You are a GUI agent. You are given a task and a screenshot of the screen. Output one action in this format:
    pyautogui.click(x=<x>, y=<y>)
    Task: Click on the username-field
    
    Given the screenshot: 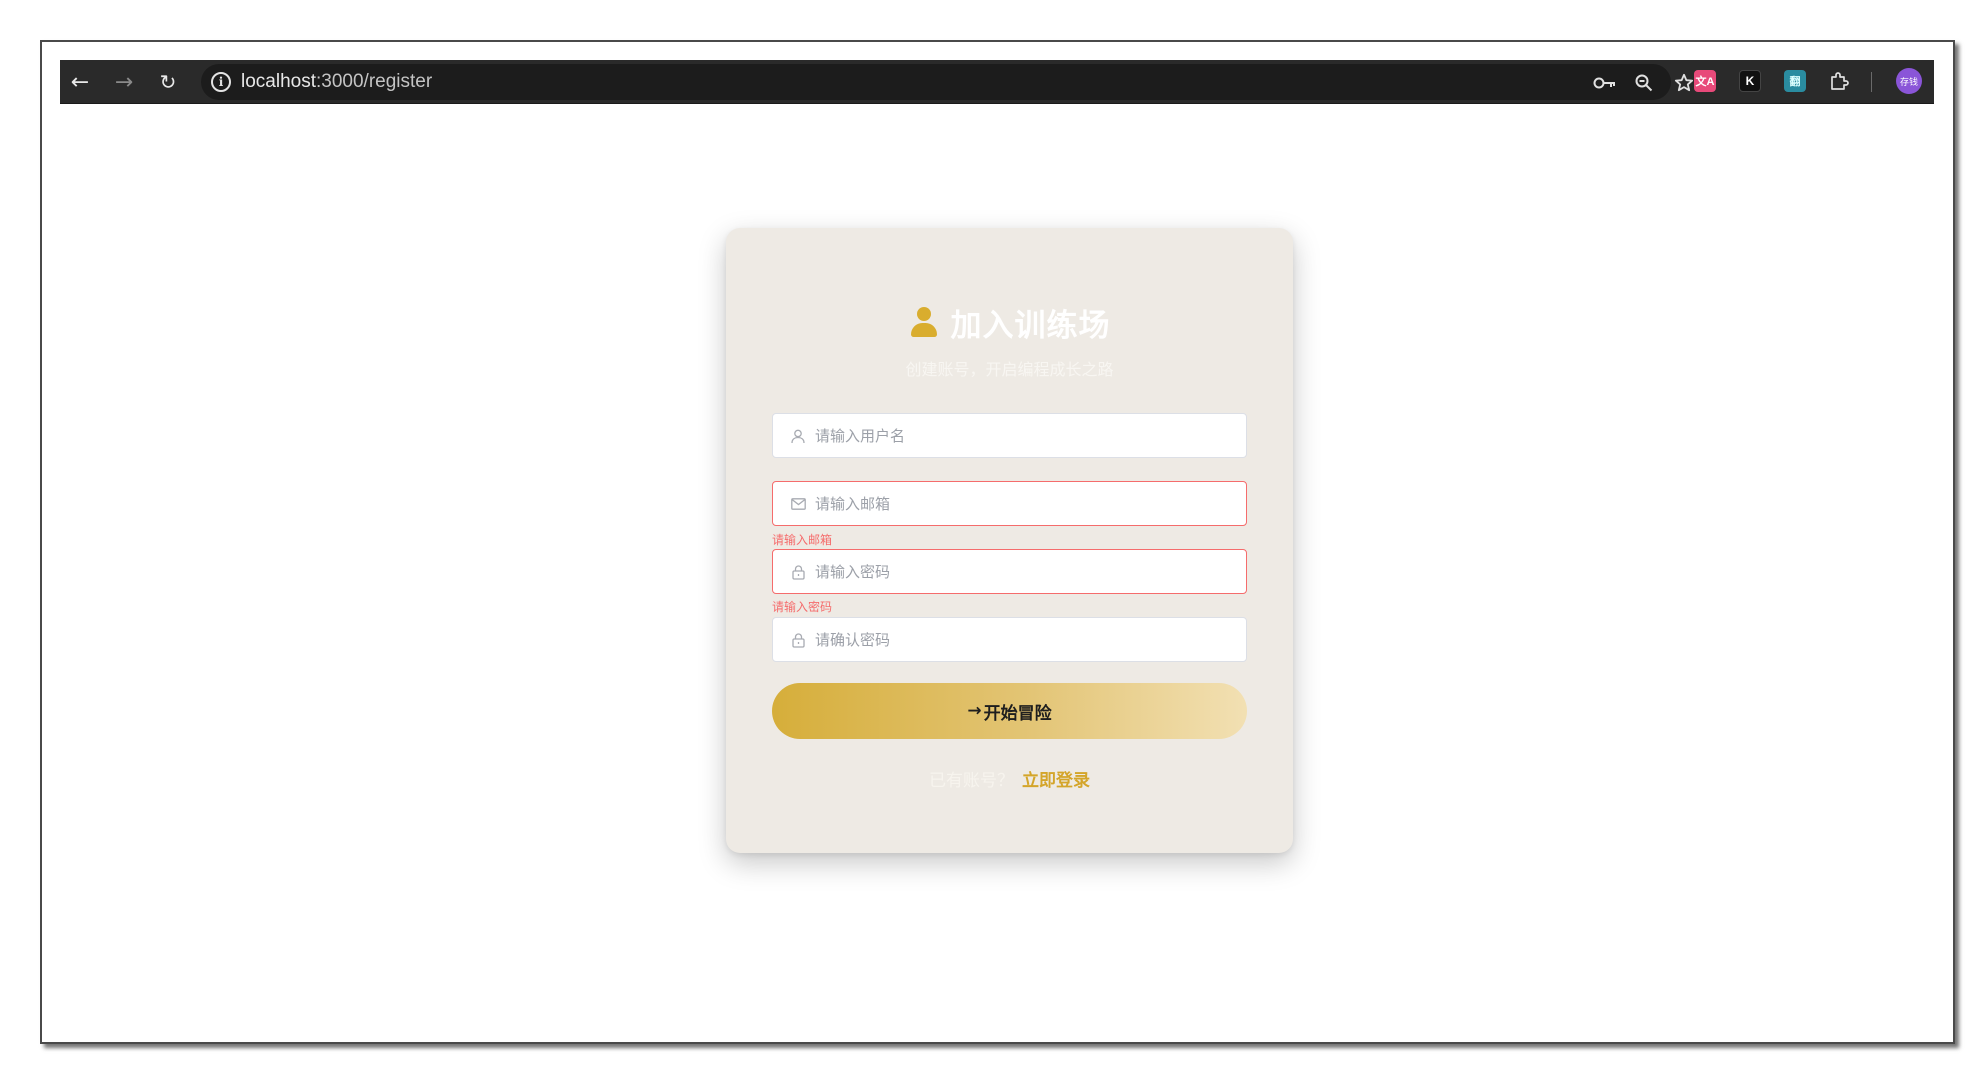 What is the action you would take?
    pyautogui.click(x=1009, y=435)
    